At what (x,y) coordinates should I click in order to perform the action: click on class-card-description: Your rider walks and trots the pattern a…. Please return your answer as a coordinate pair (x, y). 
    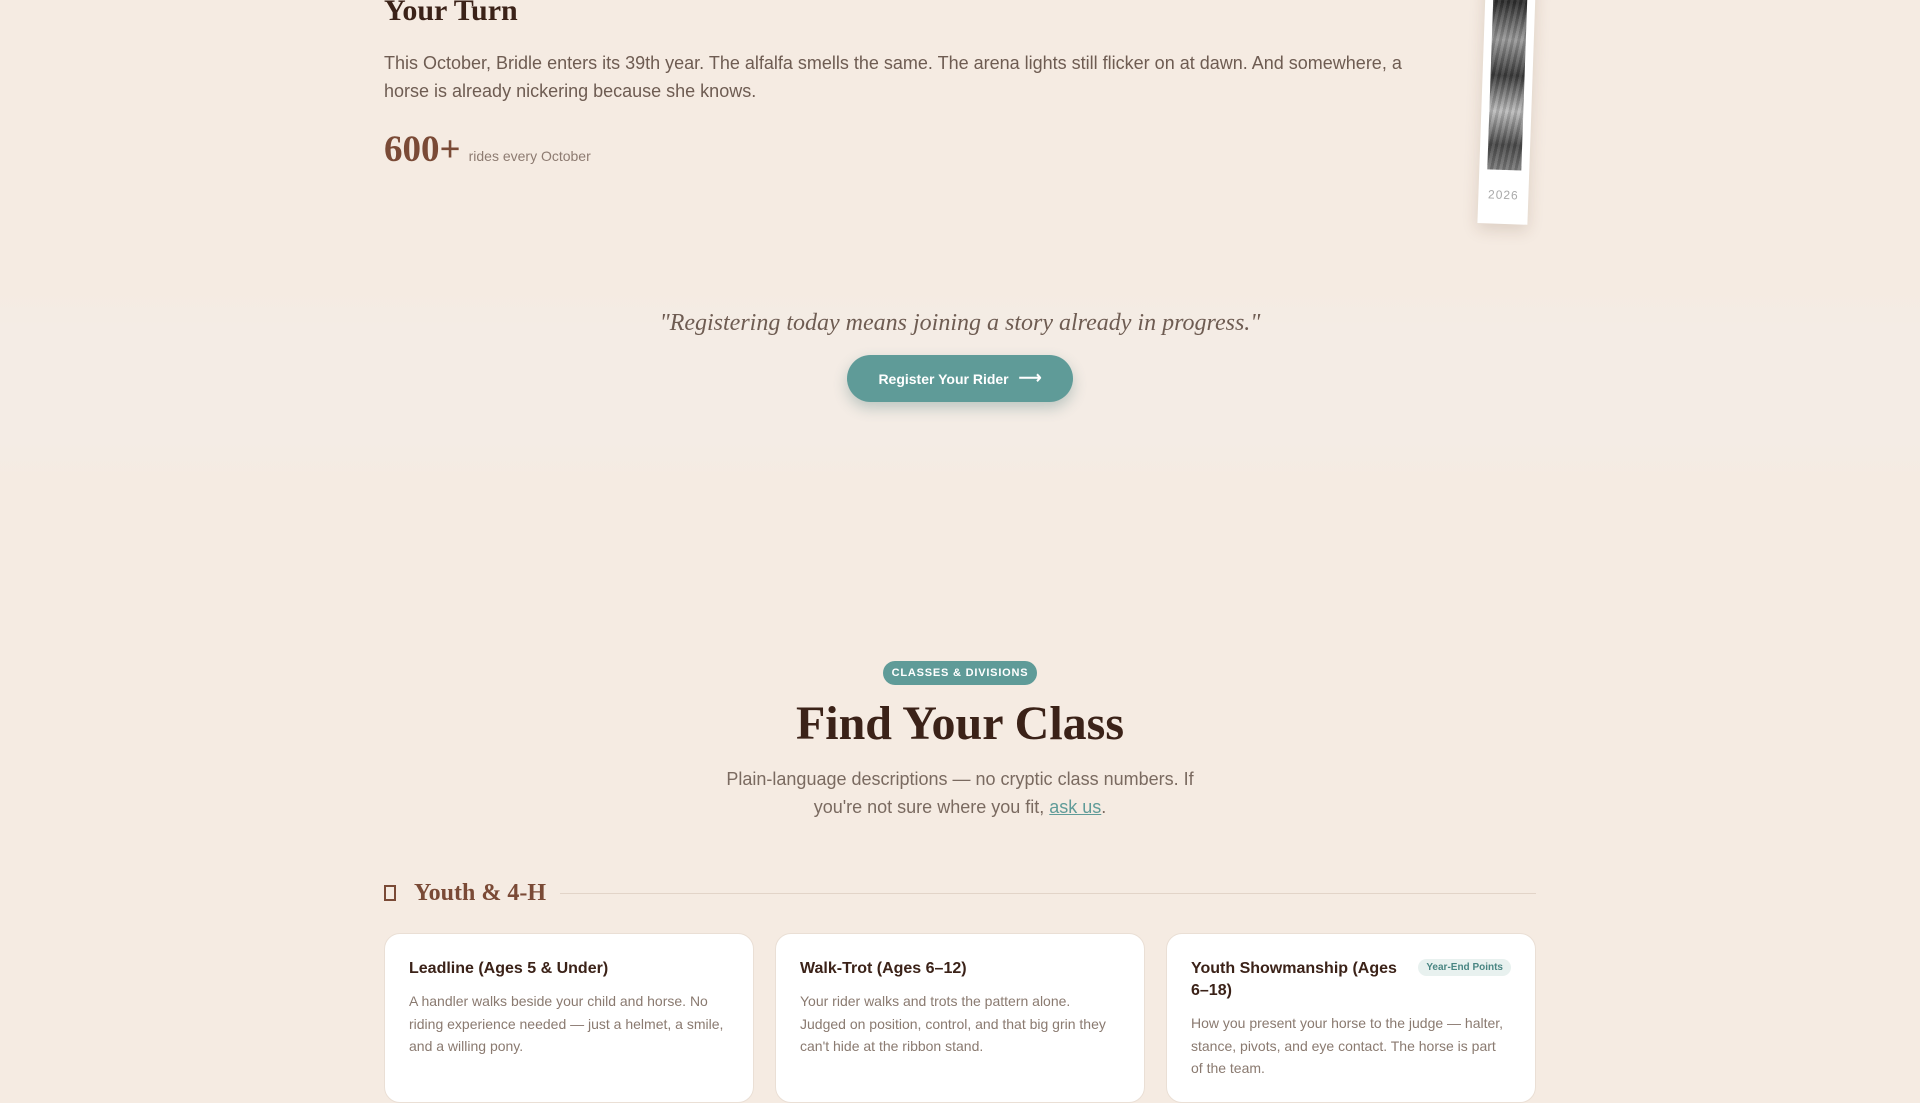
    Looking at the image, I should click on (953, 1023).